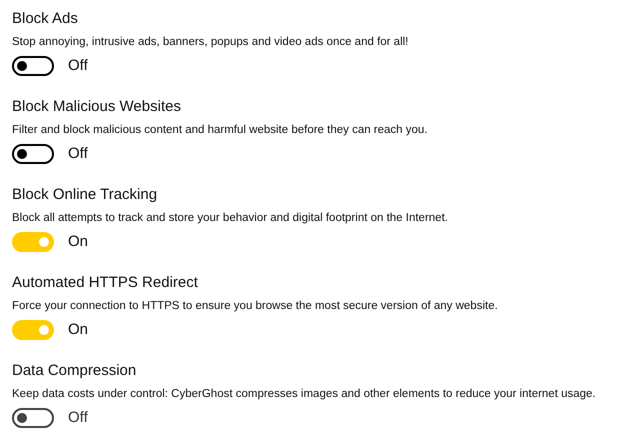 This screenshot has width=631, height=448. I want to click on setting-description: Keep data costs under control: CyberGhost compresses images and other elements to reduce your internet usage., so click(304, 394).